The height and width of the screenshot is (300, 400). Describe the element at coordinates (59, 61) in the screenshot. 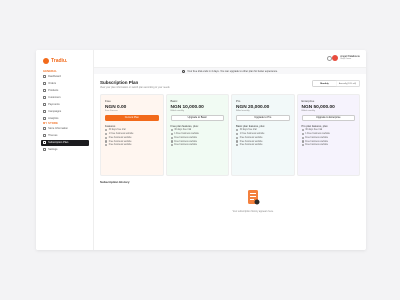

I see `logo-text: Tradiu.` at that location.